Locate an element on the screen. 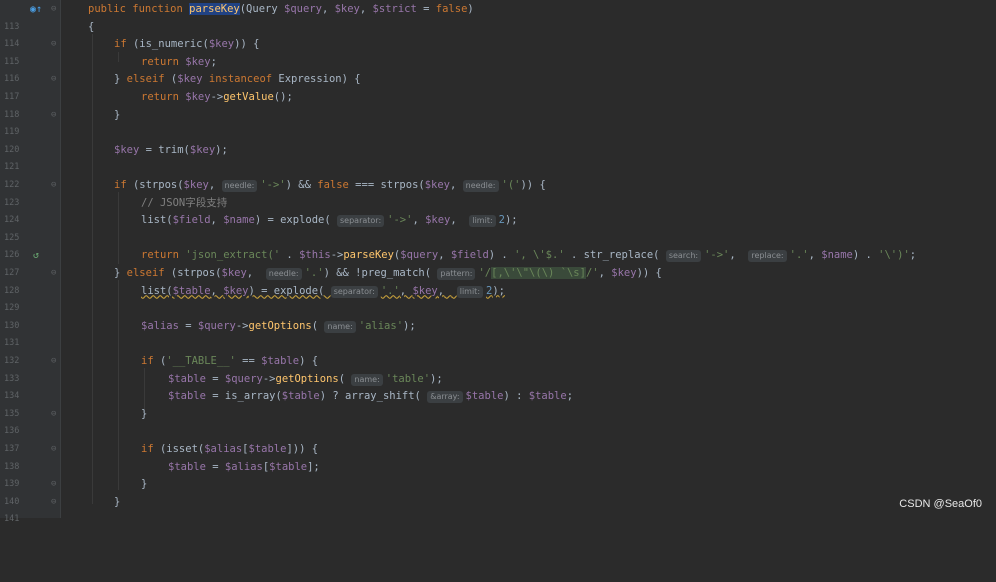  parameter-hint: separator: is located at coordinates (354, 291).